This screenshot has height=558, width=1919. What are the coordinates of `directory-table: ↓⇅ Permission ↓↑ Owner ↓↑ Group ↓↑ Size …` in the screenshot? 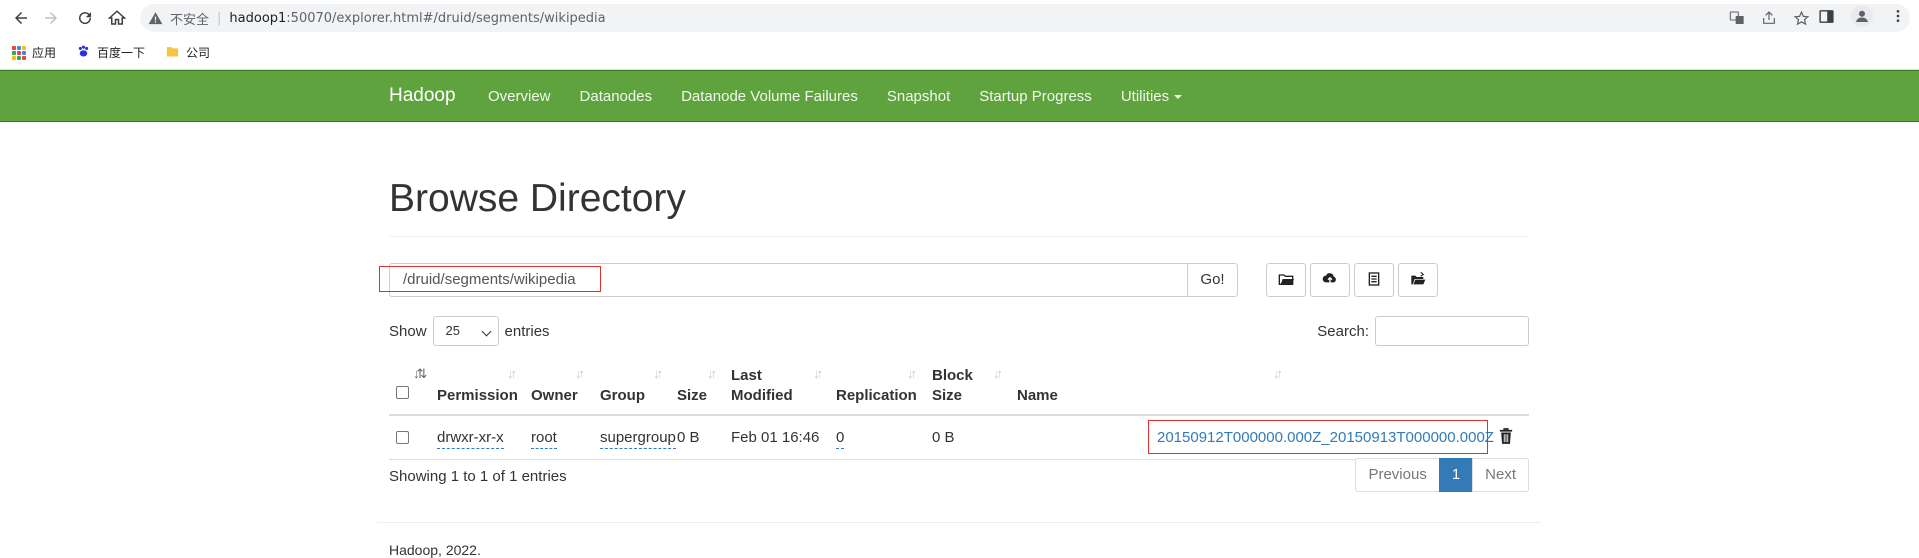 It's located at (959, 410).